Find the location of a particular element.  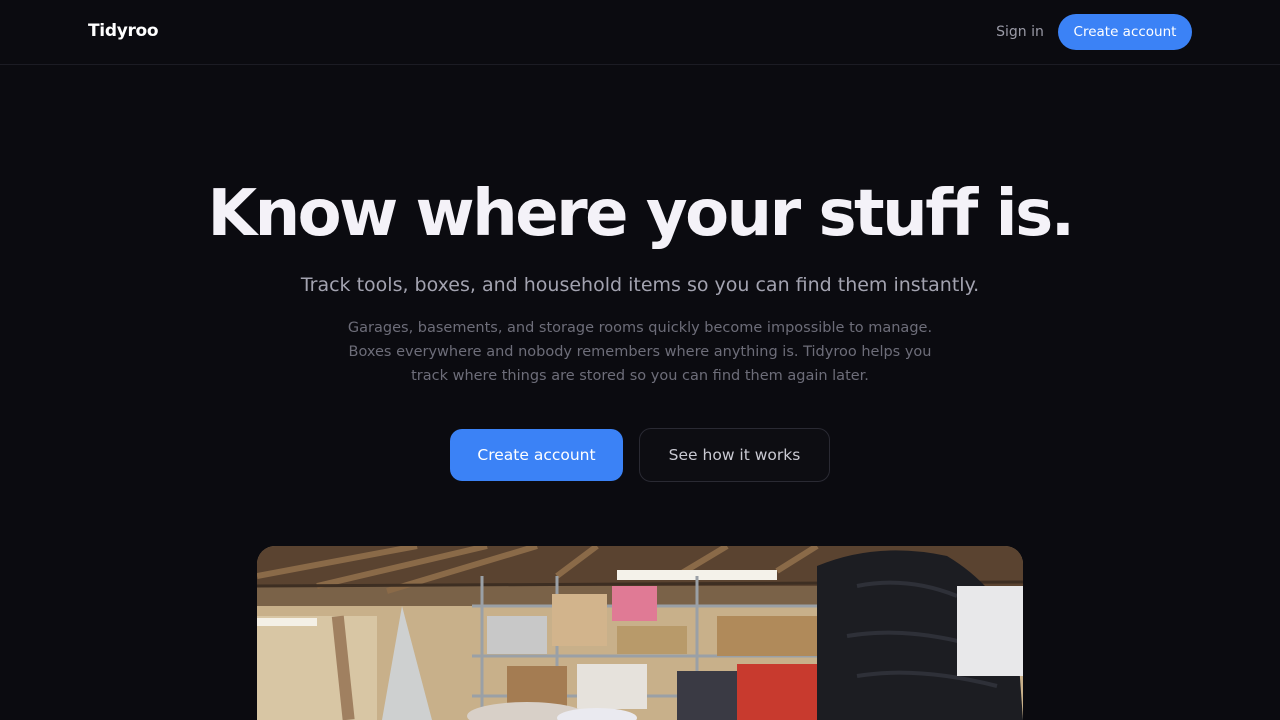

sign-in-link: Sign in is located at coordinates (1020, 32).